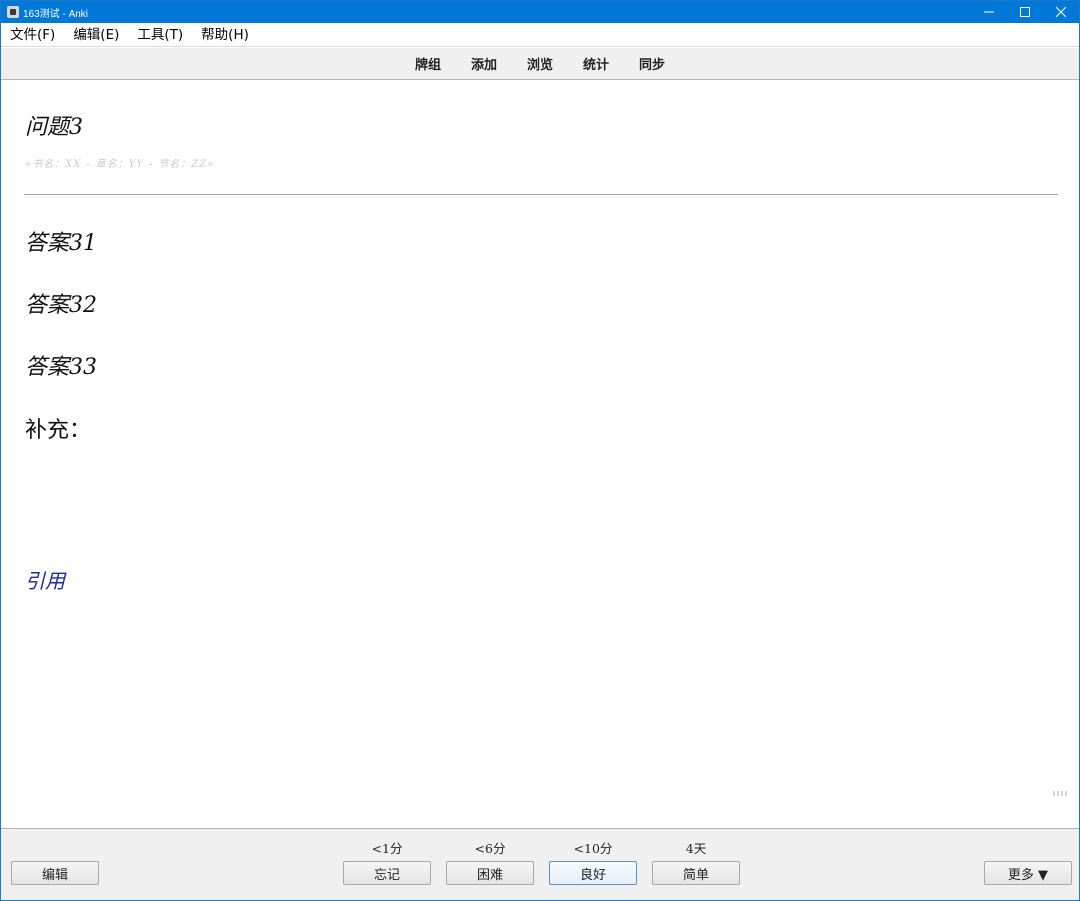  What do you see at coordinates (696, 848) in the screenshot?
I see `interval-easy: 4天` at bounding box center [696, 848].